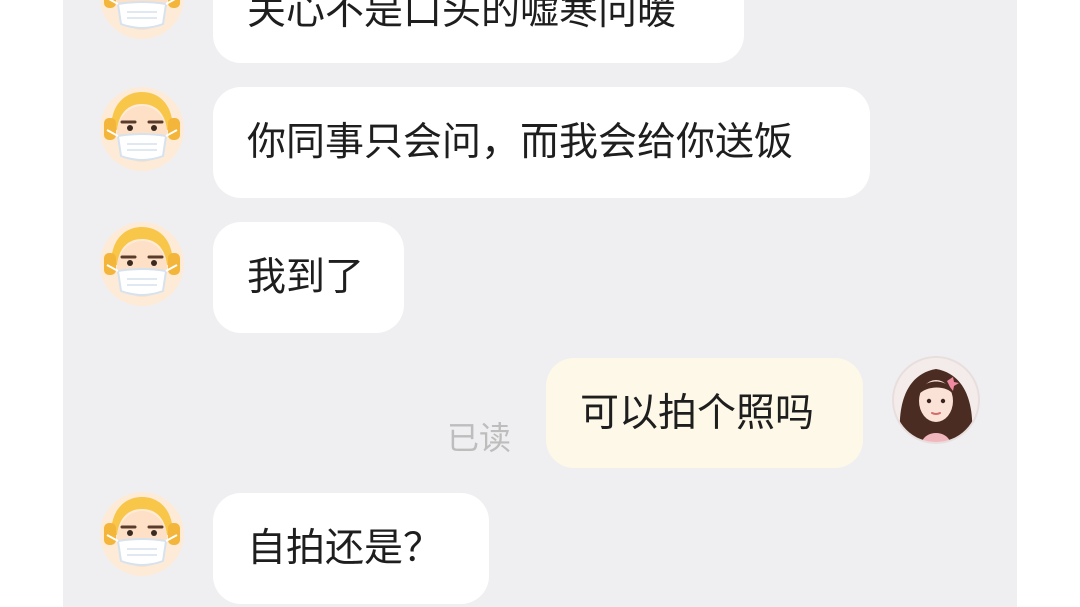 The width and height of the screenshot is (1080, 607). I want to click on incoming-message-bubble: 自拍还是？, so click(351, 548).